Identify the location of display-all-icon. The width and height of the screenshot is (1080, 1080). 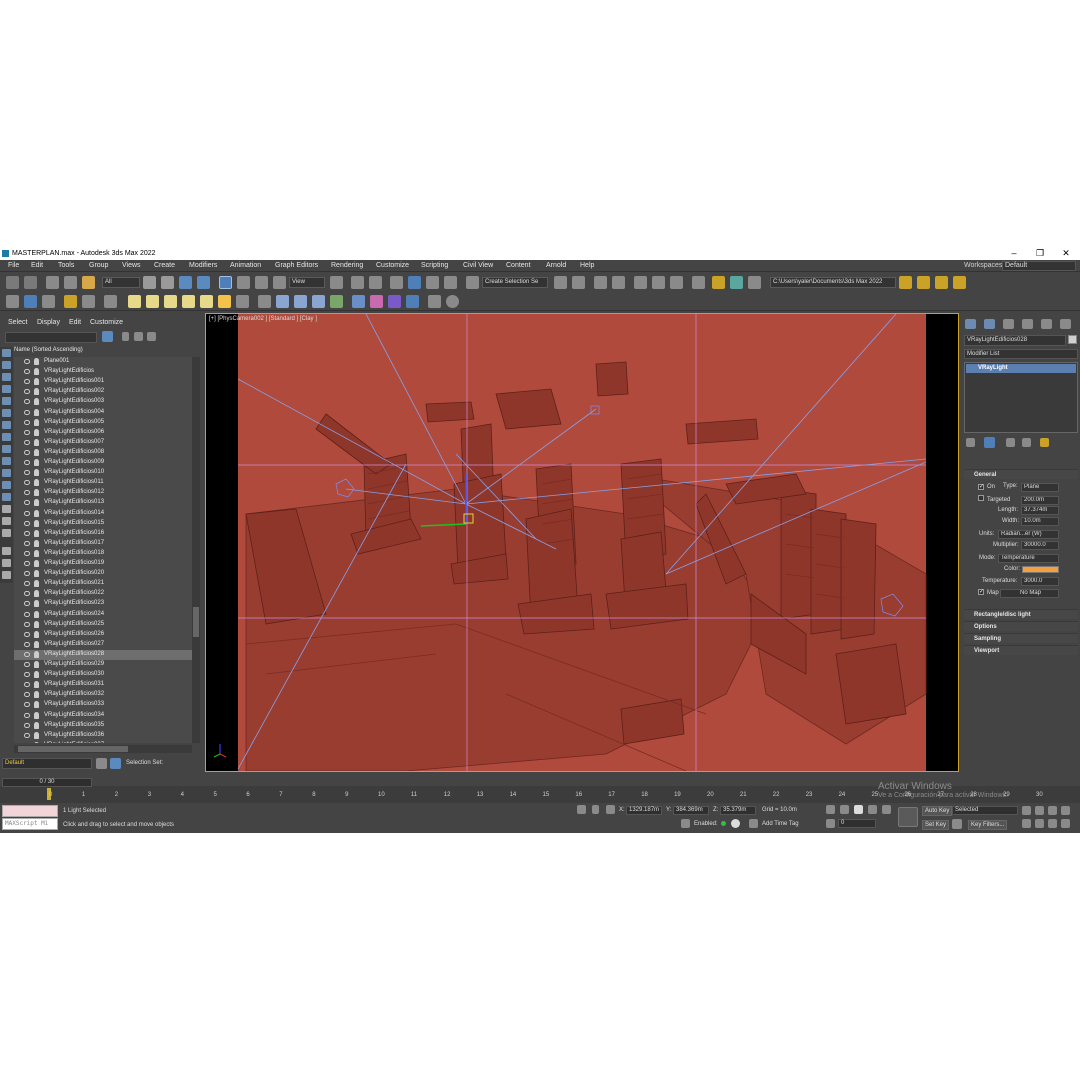
(6, 509).